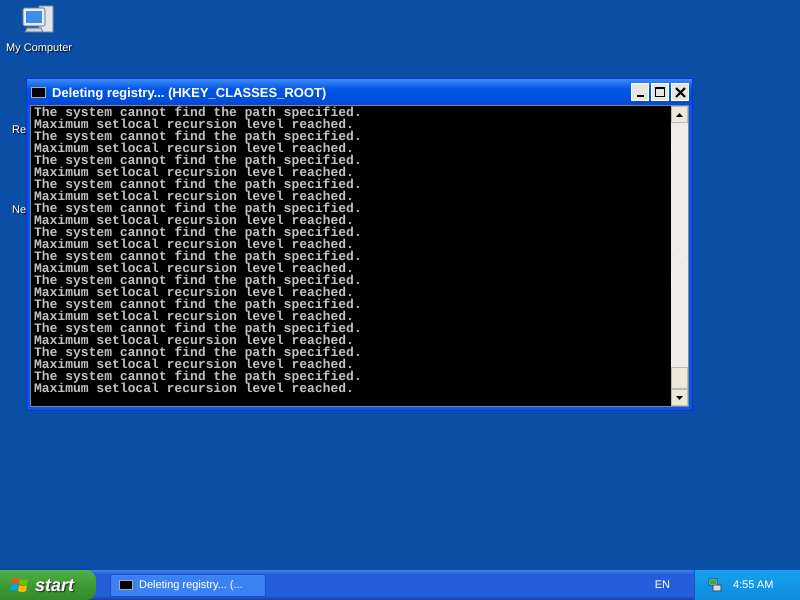  What do you see at coordinates (640, 92) in the screenshot?
I see `minimize-button` at bounding box center [640, 92].